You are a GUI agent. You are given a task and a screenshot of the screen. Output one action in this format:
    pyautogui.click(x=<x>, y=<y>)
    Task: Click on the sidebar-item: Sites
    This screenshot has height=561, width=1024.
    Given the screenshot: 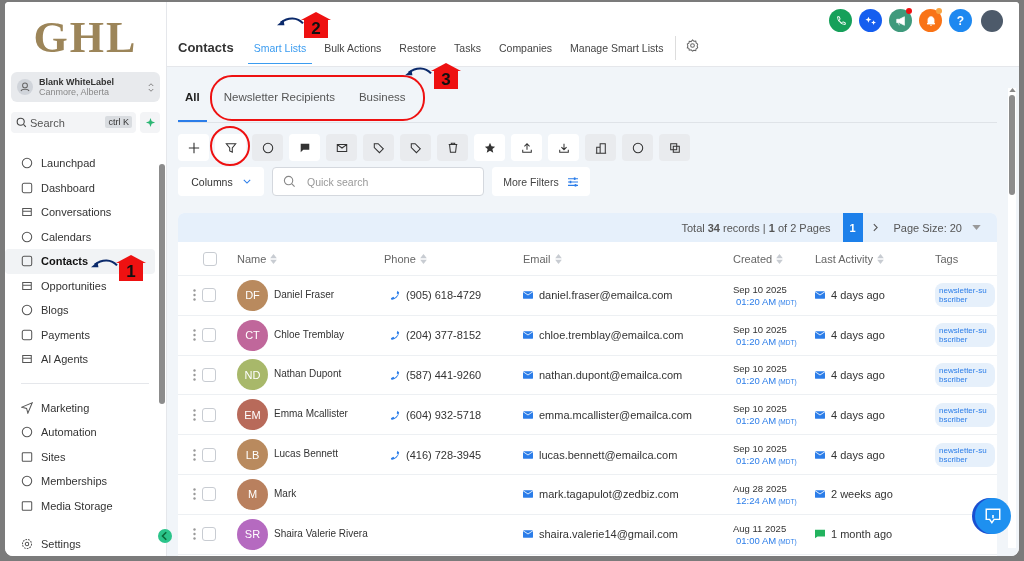 What is the action you would take?
    pyautogui.click(x=80, y=456)
    